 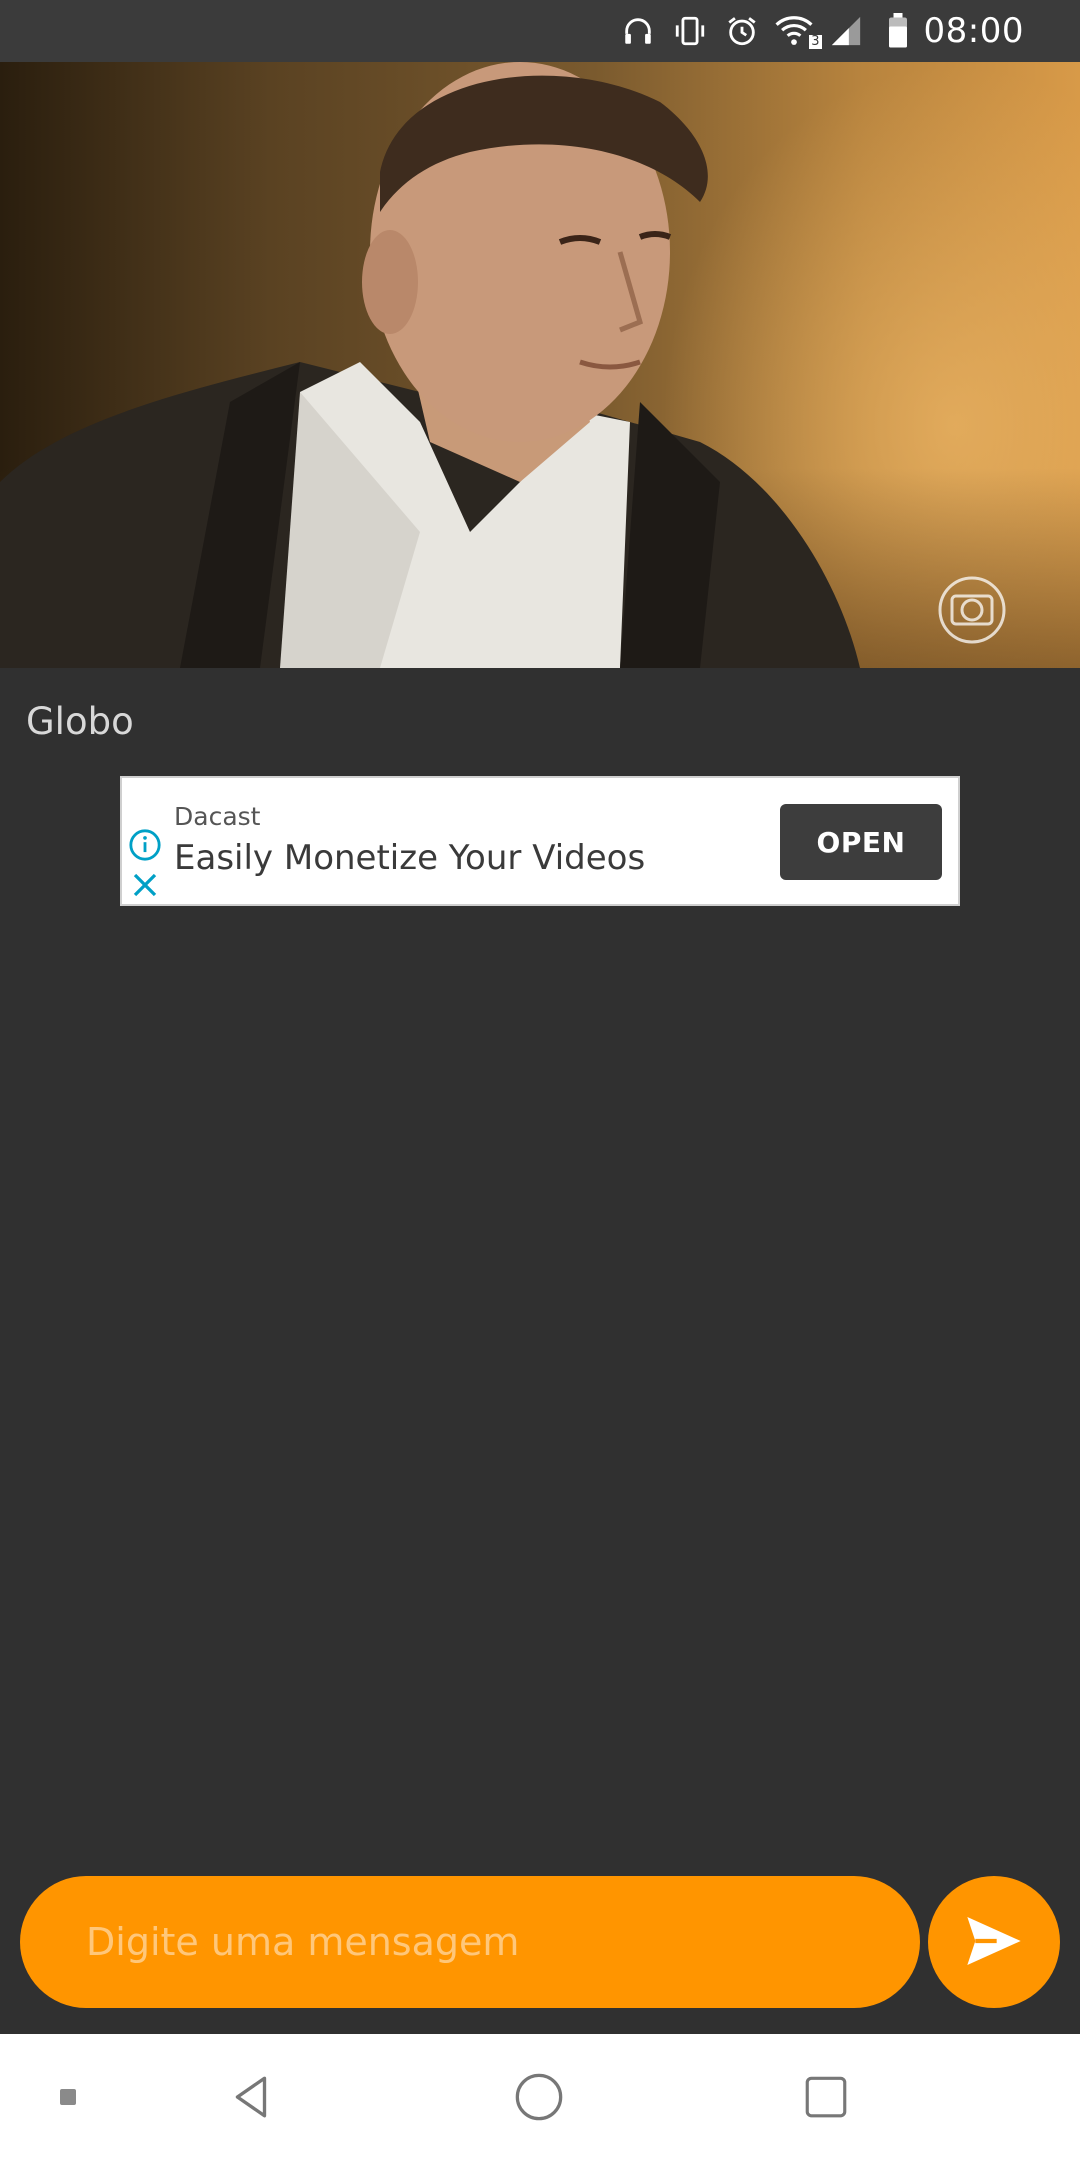 What do you see at coordinates (861, 842) in the screenshot?
I see `ad-open-button: OPEN` at bounding box center [861, 842].